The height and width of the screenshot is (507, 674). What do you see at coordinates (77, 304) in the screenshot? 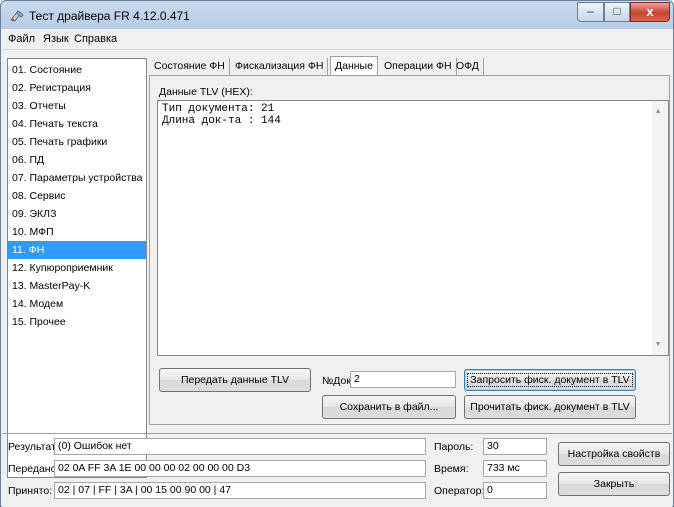
I see `sidebar-item-modem: 14. Модем` at bounding box center [77, 304].